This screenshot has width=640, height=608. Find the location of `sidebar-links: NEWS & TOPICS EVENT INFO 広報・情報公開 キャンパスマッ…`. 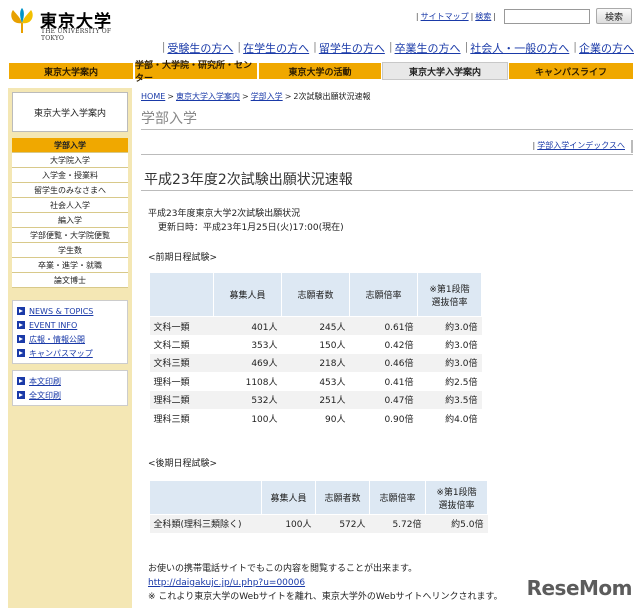

sidebar-links: NEWS & TOPICS EVENT INFO 広報・情報公開 キャンパスマッ… is located at coordinates (70, 332).